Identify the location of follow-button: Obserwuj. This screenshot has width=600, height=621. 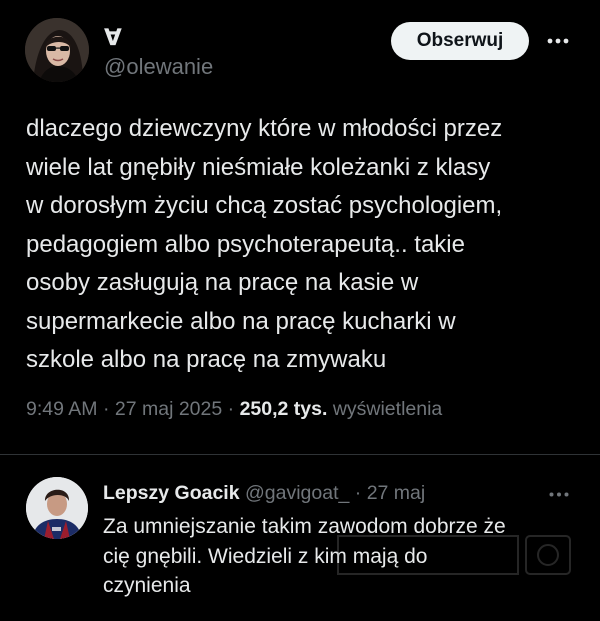
(460, 41).